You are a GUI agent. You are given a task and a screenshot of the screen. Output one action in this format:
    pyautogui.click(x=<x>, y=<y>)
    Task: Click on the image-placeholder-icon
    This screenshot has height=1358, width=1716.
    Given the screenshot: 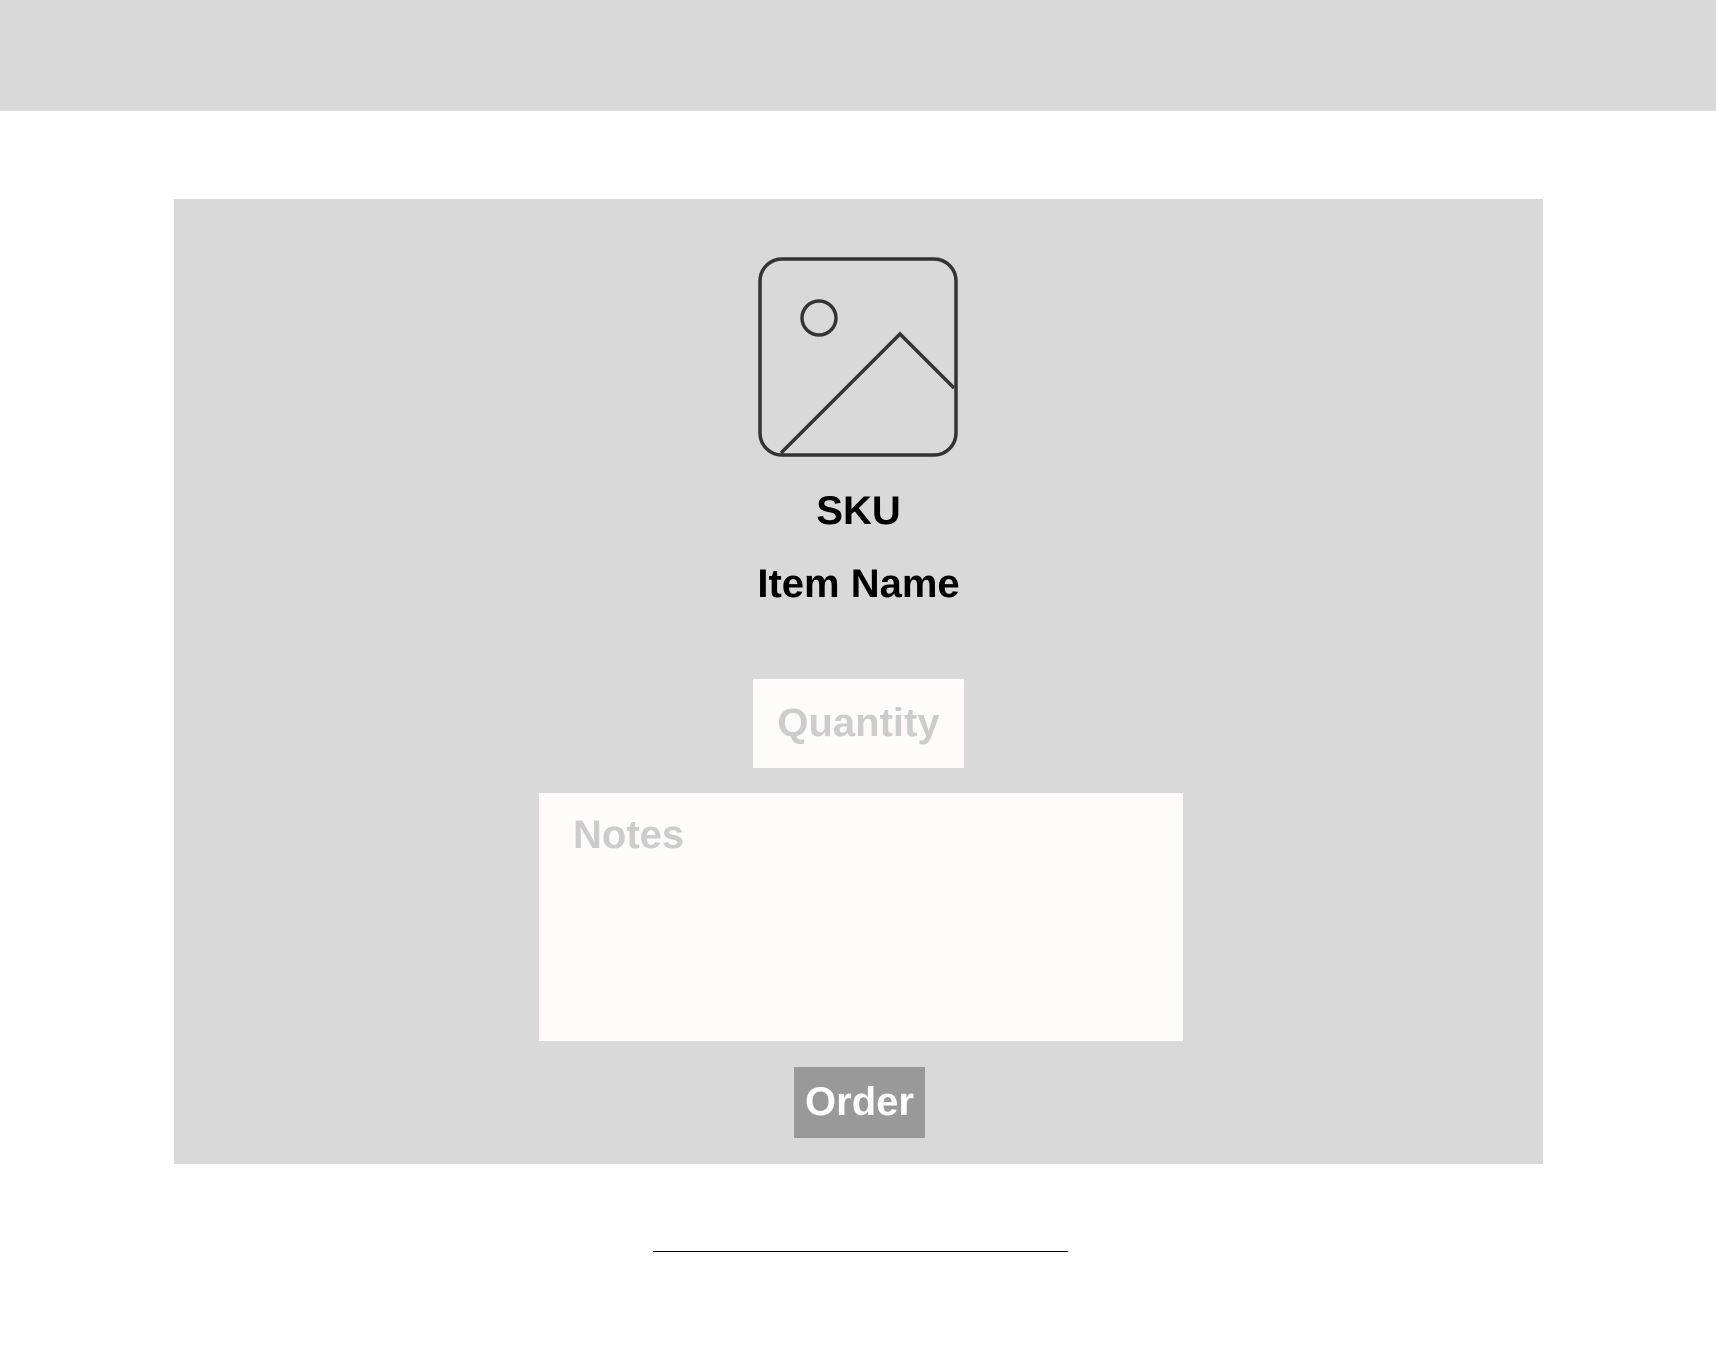 What is the action you would take?
    pyautogui.click(x=858, y=357)
    